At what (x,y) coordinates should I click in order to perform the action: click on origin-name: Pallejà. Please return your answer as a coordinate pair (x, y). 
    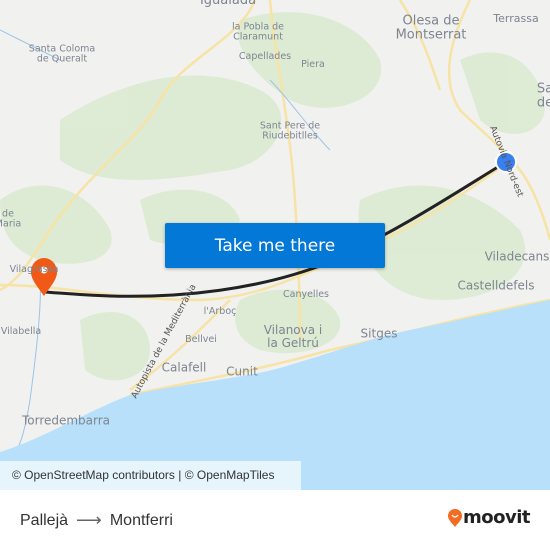
    Looking at the image, I should click on (44, 520).